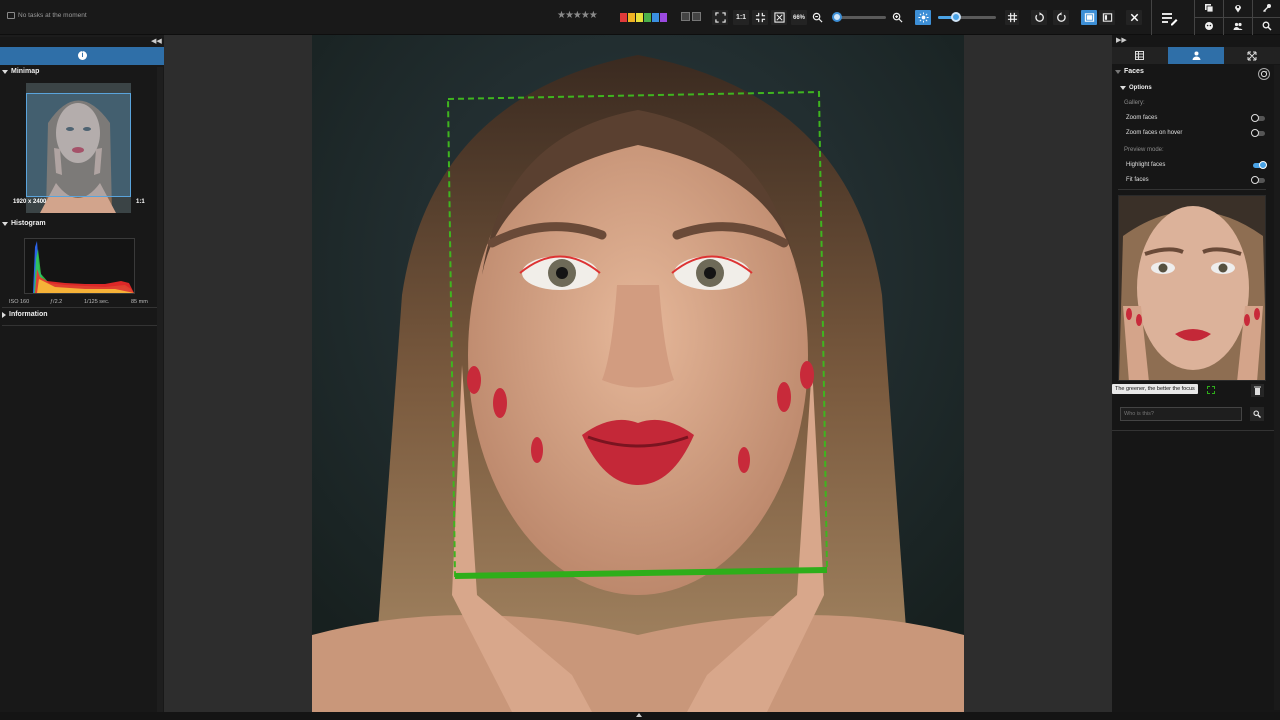 Image resolution: width=1280 pixels, height=720 pixels. What do you see at coordinates (4, 314) in the screenshot?
I see `collapsed-triangle-icon` at bounding box center [4, 314].